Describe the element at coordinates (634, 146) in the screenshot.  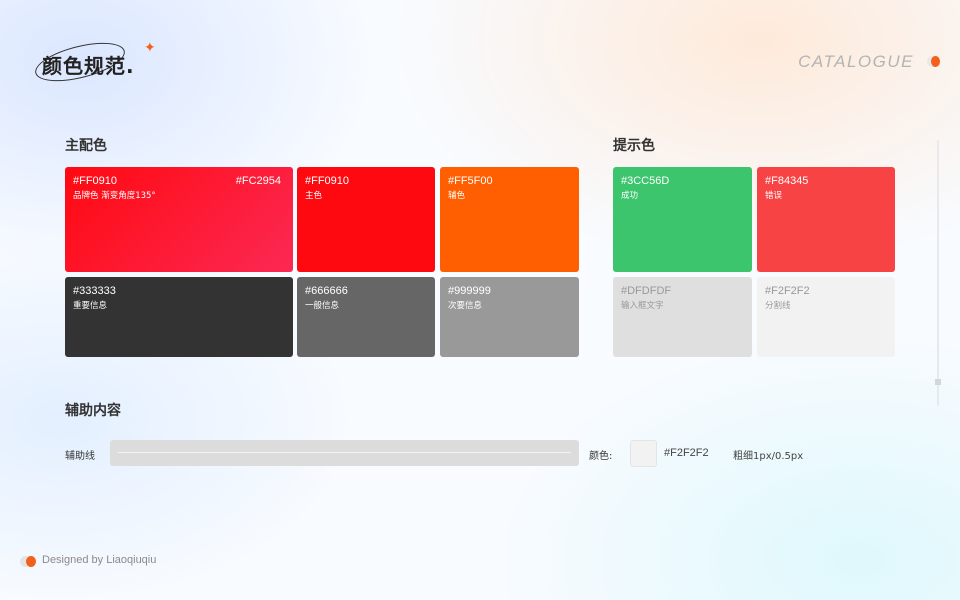
I see `hint-colors-title: 提示色` at that location.